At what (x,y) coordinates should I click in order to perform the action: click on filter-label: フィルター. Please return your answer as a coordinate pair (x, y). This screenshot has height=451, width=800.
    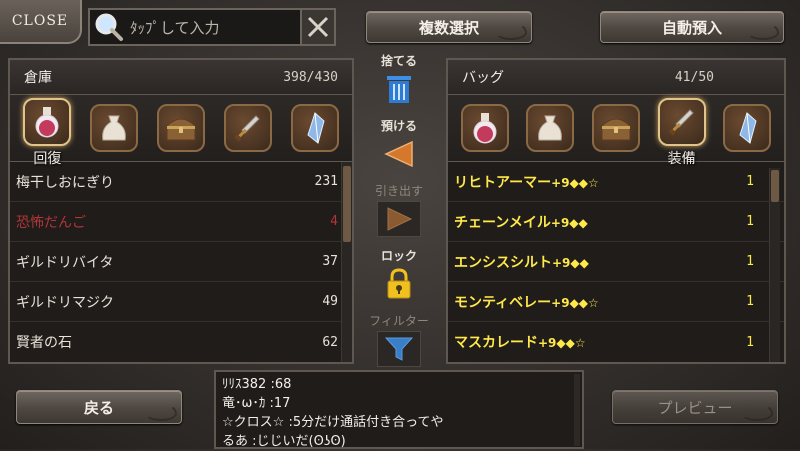
    Looking at the image, I should click on (399, 321).